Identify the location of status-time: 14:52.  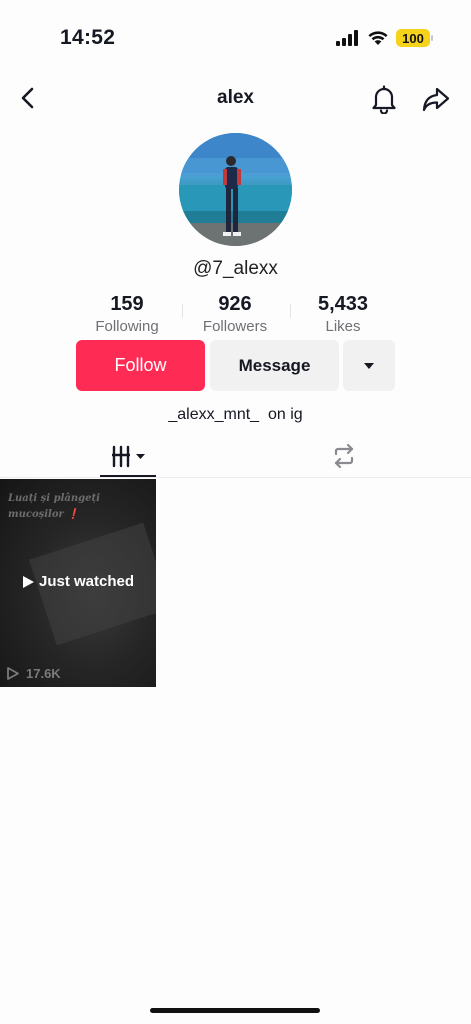
(88, 37).